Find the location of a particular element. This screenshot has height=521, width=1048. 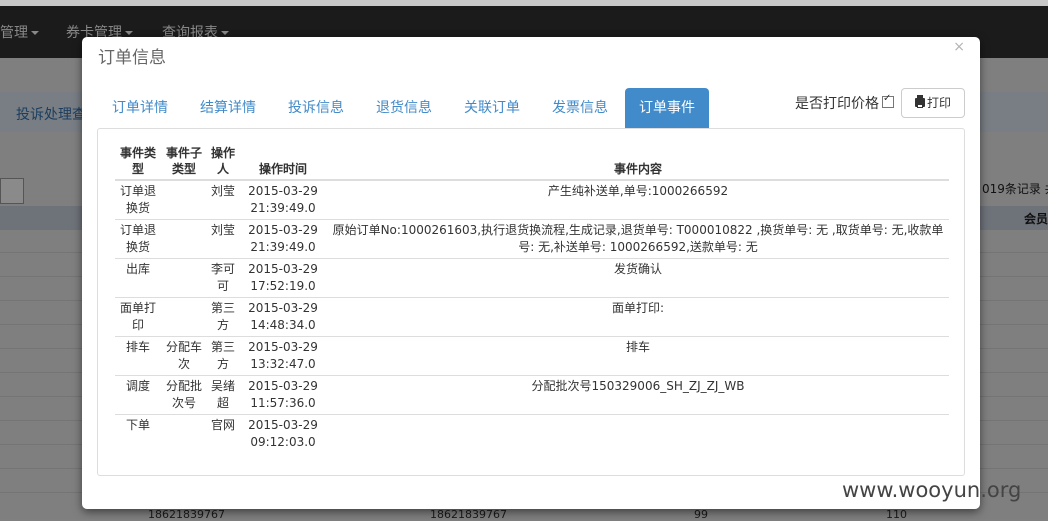

event-type: 出库 is located at coordinates (138, 278).